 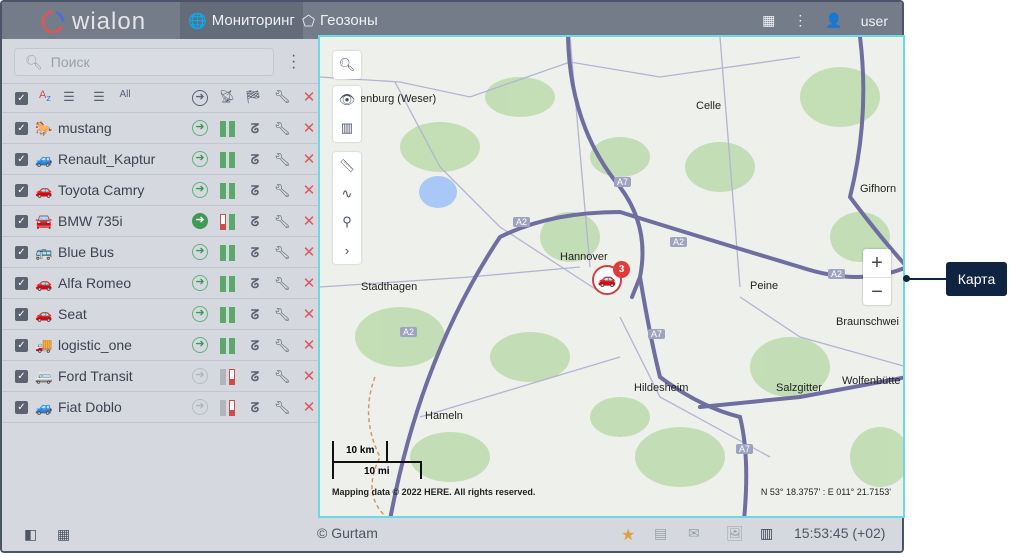 What do you see at coordinates (877, 291) in the screenshot?
I see `zoom-out-button: −` at bounding box center [877, 291].